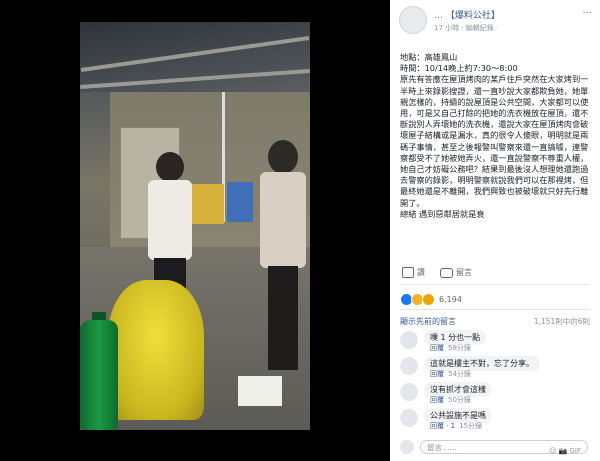  What do you see at coordinates (495, 273) in the screenshot?
I see `action-bar: 讚 留言` at bounding box center [495, 273].